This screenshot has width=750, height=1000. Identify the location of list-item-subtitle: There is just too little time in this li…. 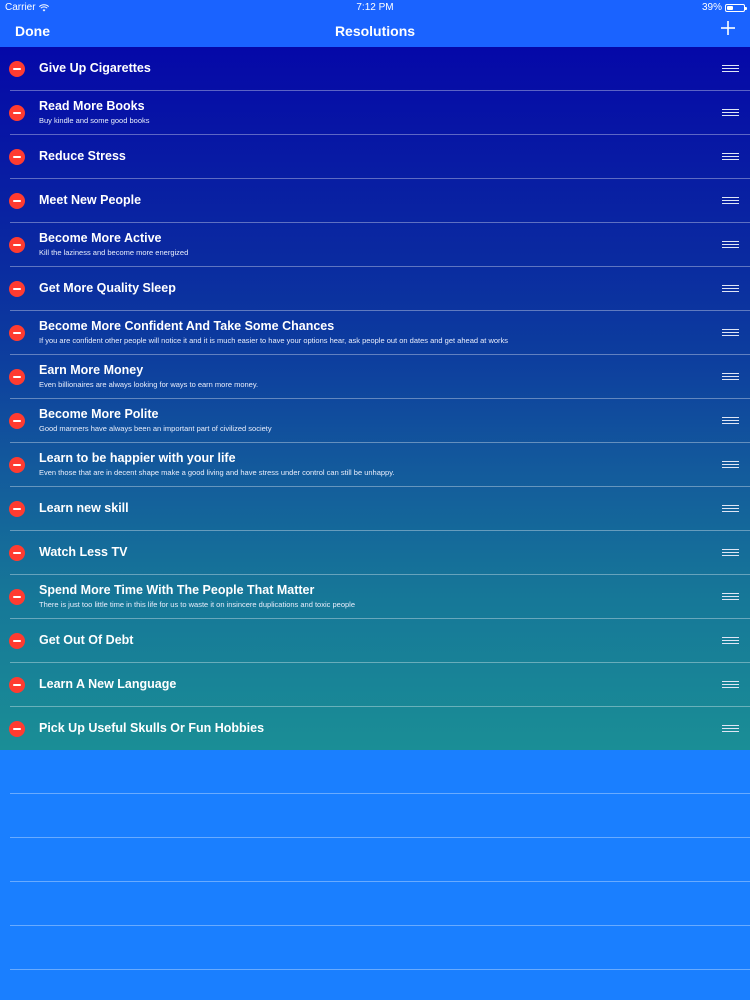
(197, 604).